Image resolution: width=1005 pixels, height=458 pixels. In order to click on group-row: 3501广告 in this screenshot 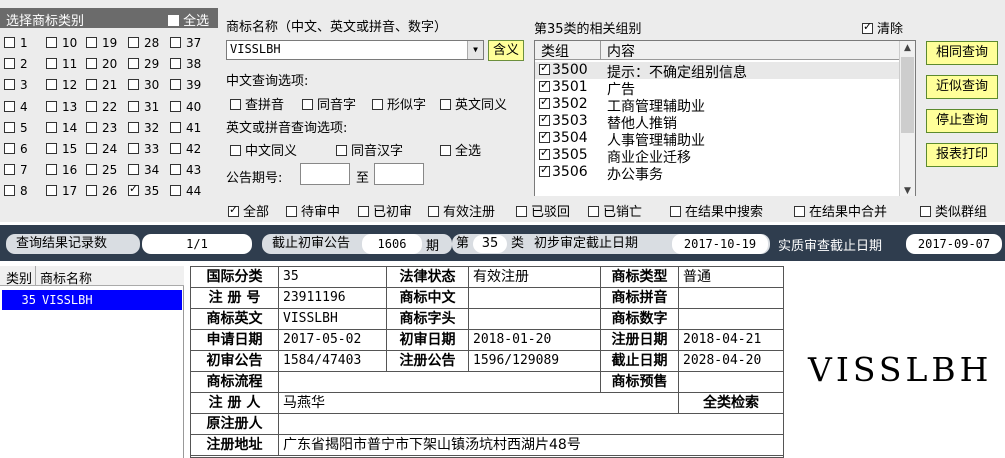, I will do `click(717, 88)`.